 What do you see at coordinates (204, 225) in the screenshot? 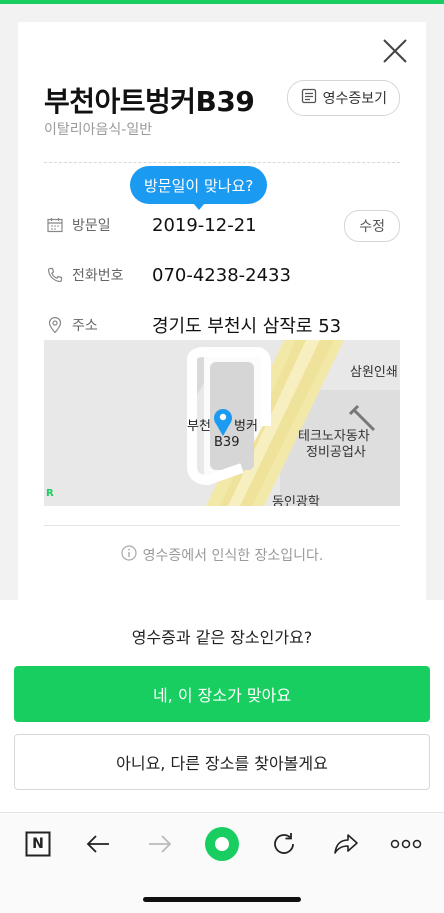
I see `visit-date-value: 2019-12-21` at bounding box center [204, 225].